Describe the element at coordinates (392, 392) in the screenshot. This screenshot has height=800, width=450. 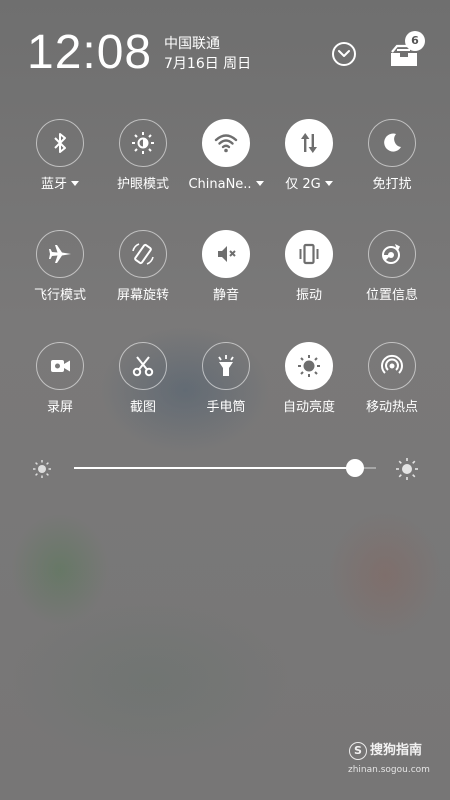
I see `toggle-hotspot: 移动热点` at that location.